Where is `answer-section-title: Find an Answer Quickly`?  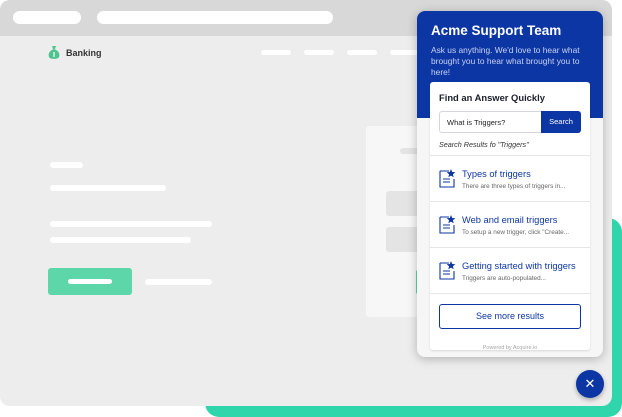
answer-section-title: Find an Answer Quickly is located at coordinates (492, 97).